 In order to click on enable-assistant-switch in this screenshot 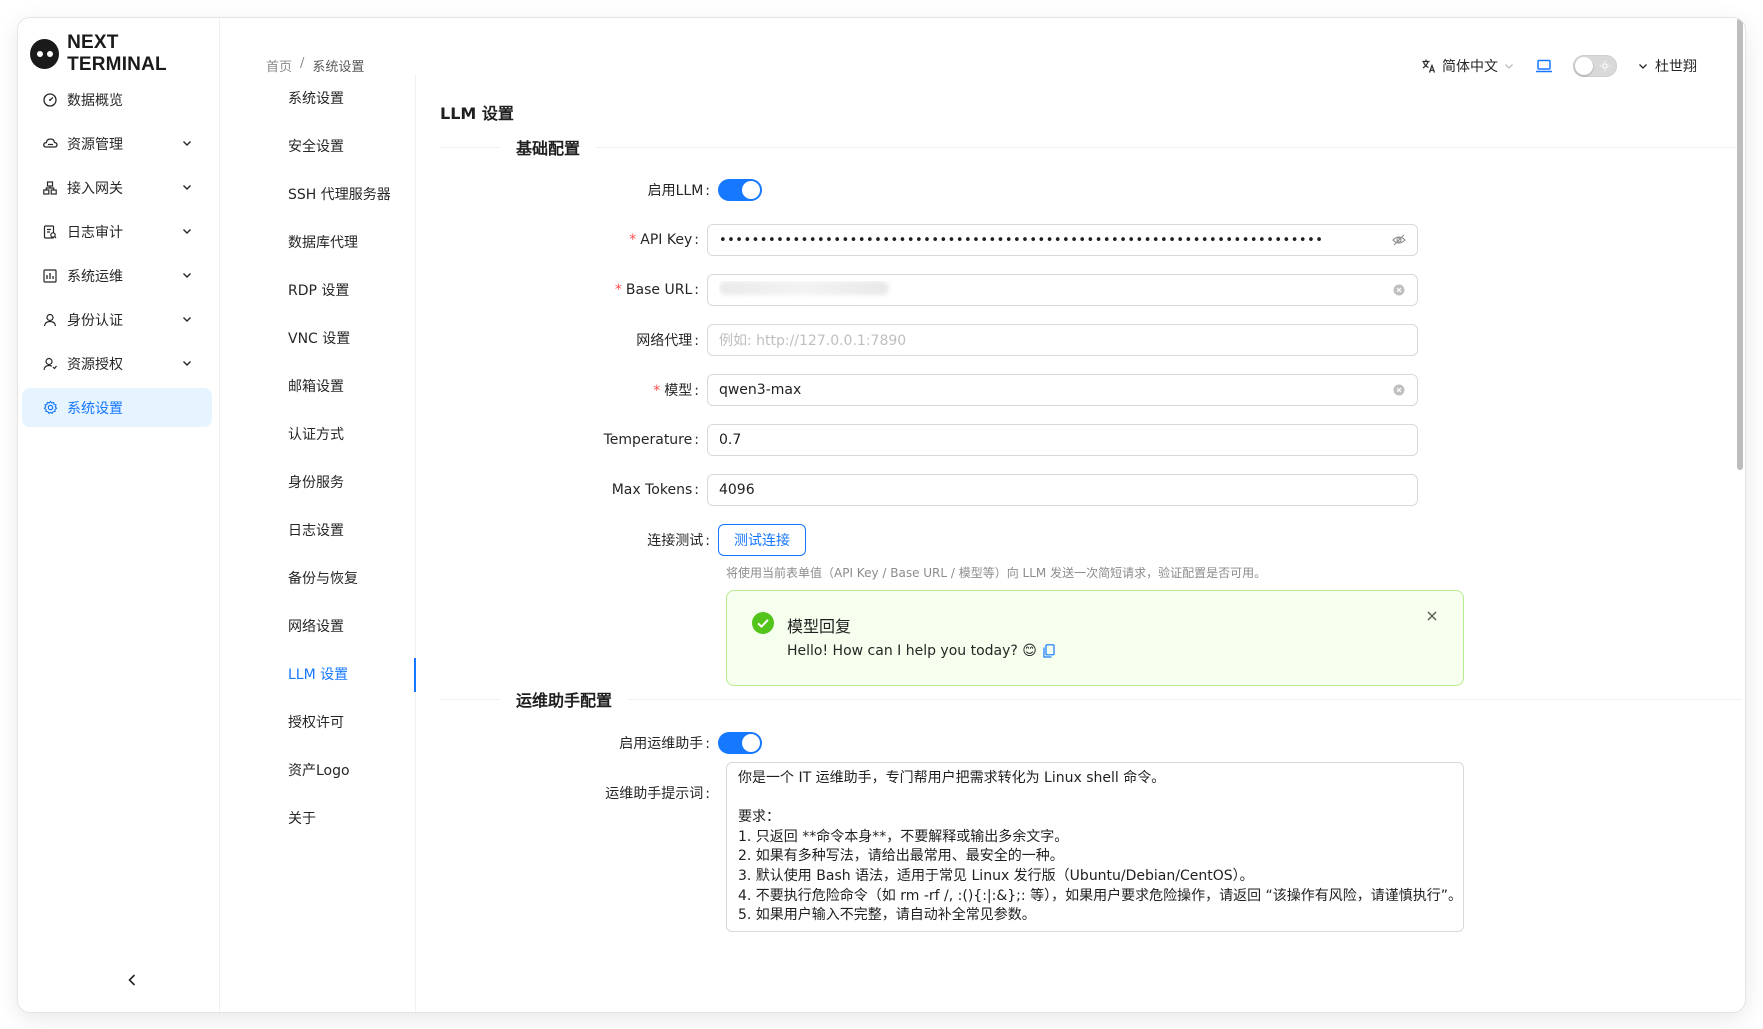, I will do `click(740, 743)`.